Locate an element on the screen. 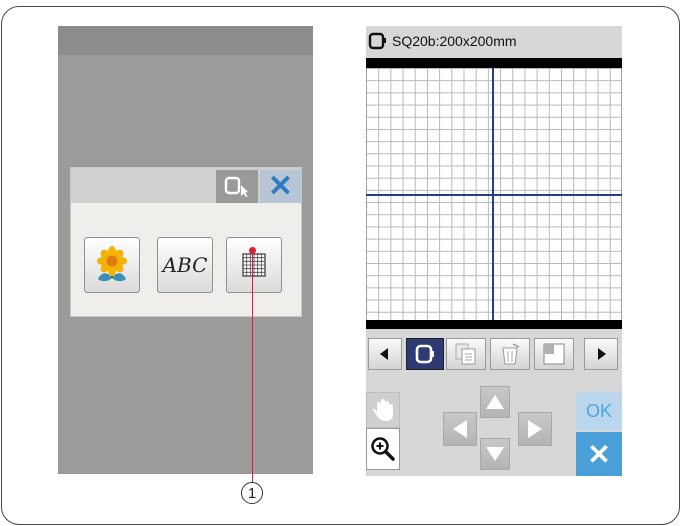  move-left-button is located at coordinates (460, 429).